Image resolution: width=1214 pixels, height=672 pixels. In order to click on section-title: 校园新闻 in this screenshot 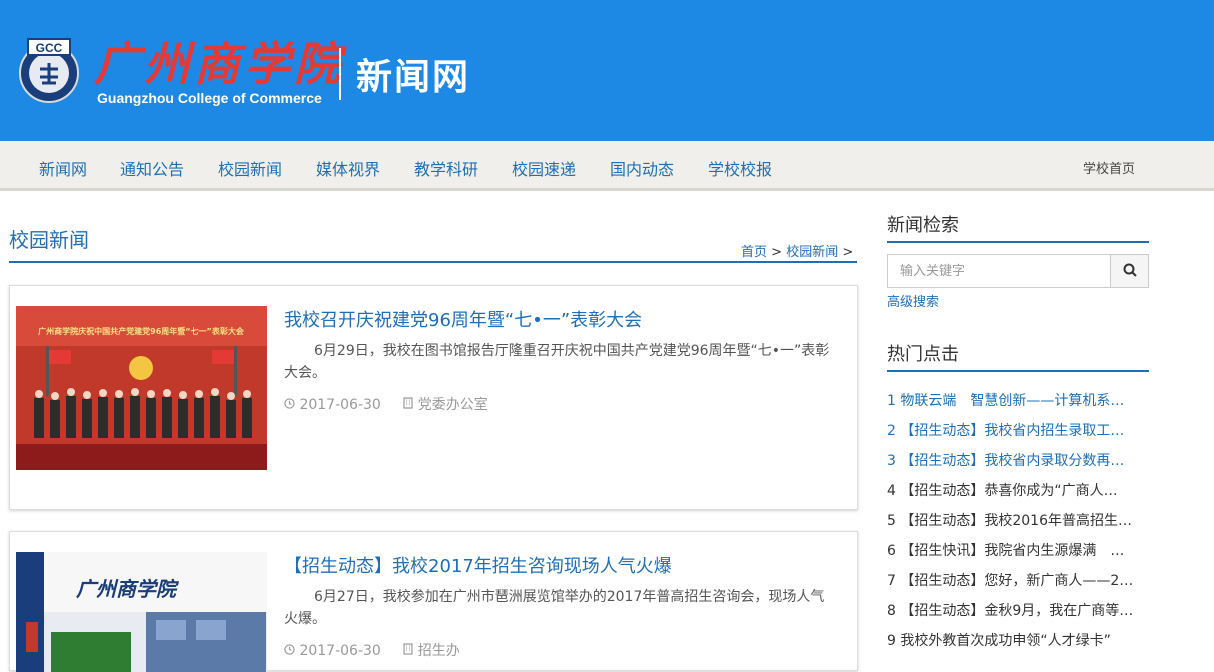, I will do `click(49, 240)`.